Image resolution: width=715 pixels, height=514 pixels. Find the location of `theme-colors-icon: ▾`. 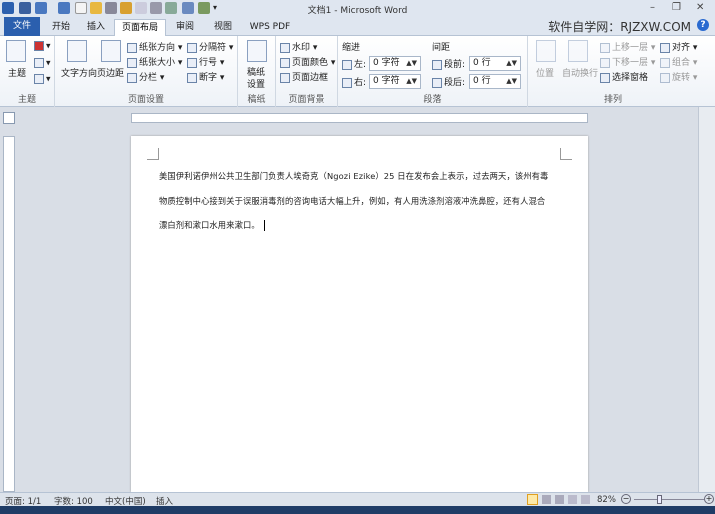

theme-colors-icon: ▾ is located at coordinates (42, 46).